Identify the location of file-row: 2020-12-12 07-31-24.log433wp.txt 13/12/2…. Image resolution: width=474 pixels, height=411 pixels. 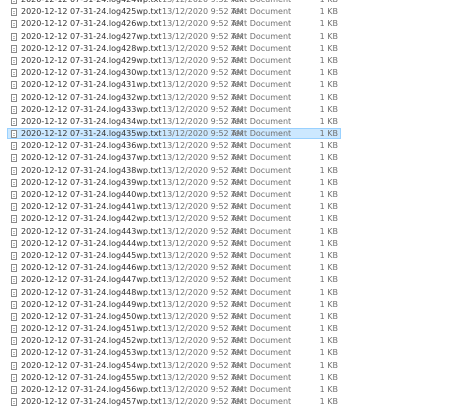
(237, 110).